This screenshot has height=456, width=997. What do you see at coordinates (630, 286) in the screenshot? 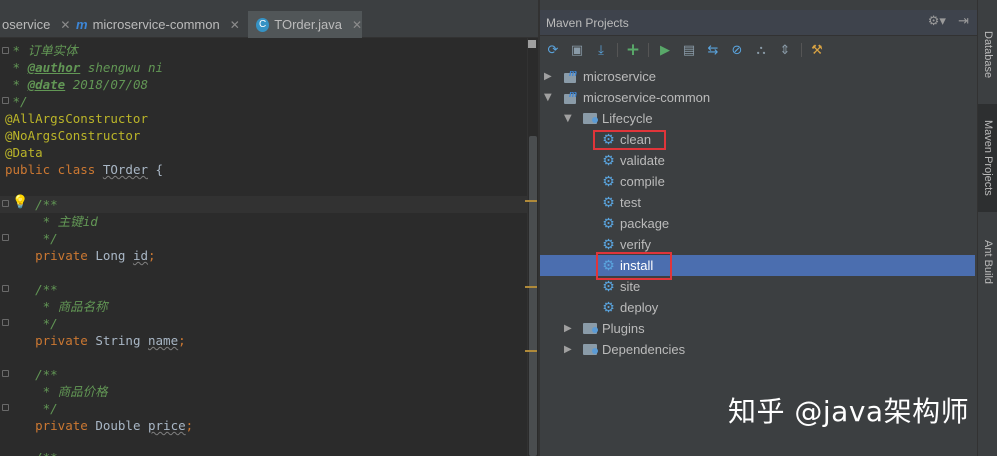
I see `tree-item-label: site` at bounding box center [630, 286].